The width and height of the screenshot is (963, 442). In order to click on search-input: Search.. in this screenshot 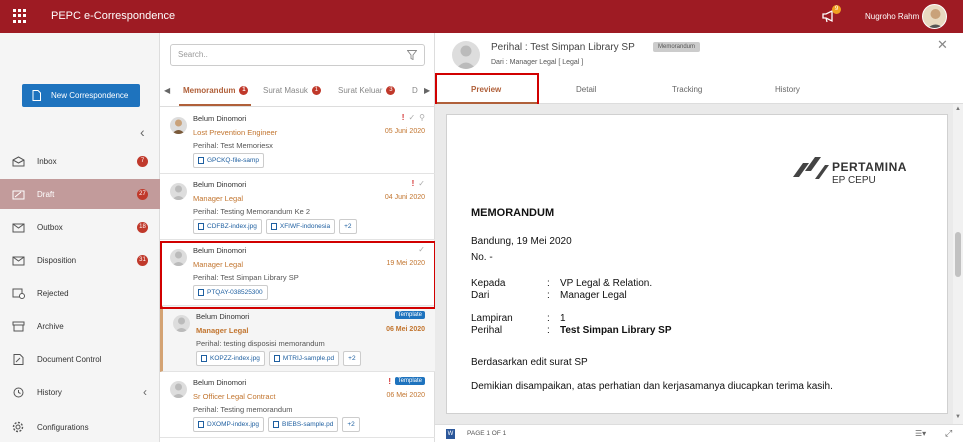, I will do `click(297, 55)`.